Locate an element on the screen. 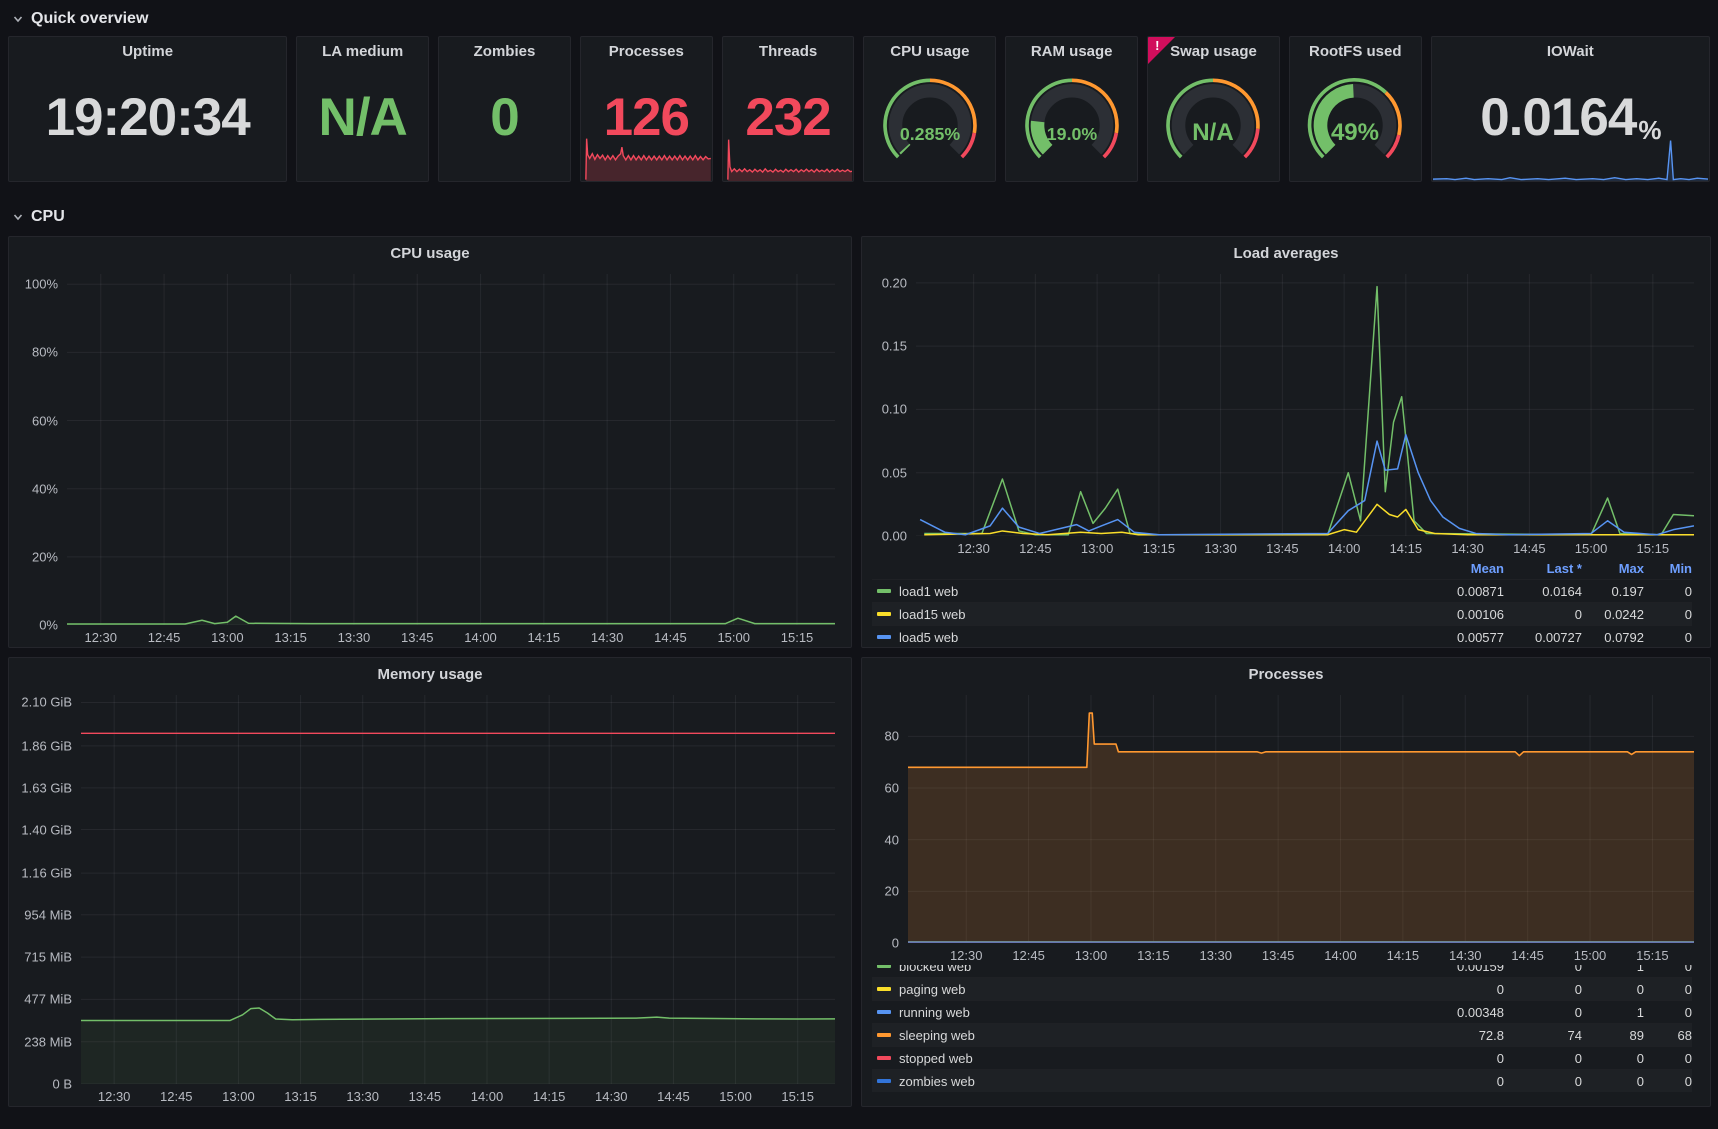  panel-threads-stat: Threads 232 is located at coordinates (788, 109).